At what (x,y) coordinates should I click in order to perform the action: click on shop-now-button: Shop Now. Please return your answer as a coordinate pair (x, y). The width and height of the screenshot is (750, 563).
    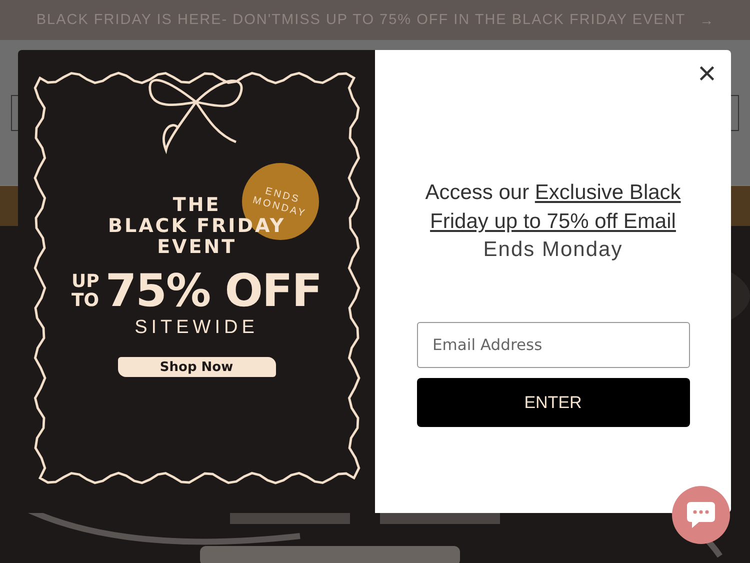
    Looking at the image, I should click on (197, 367).